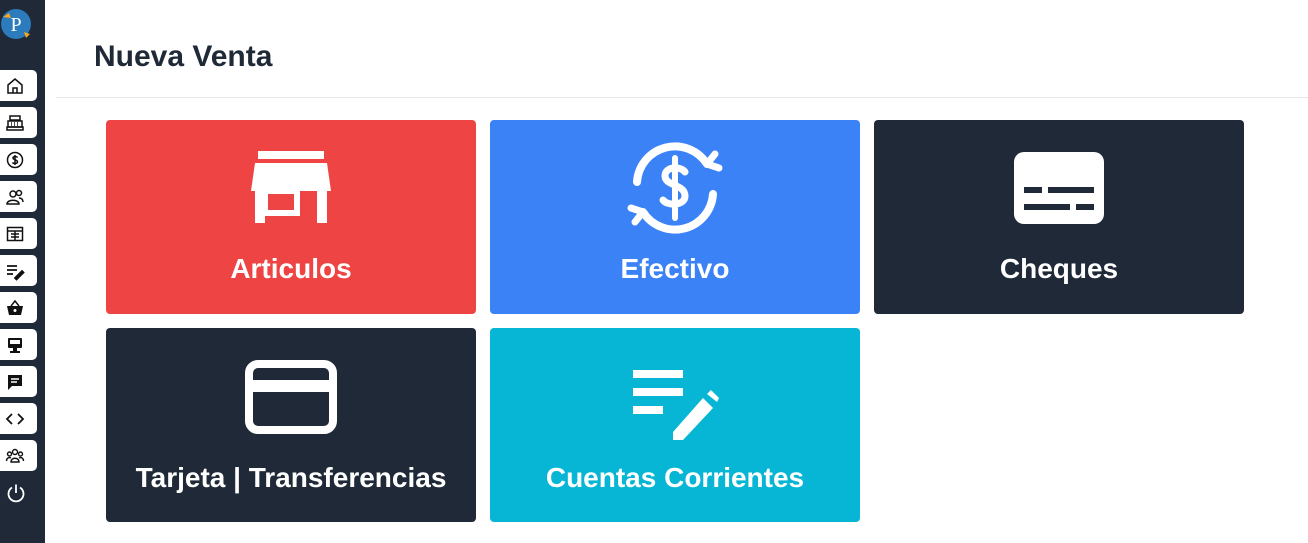  I want to click on tile-efectivo: Efectivo, so click(675, 217).